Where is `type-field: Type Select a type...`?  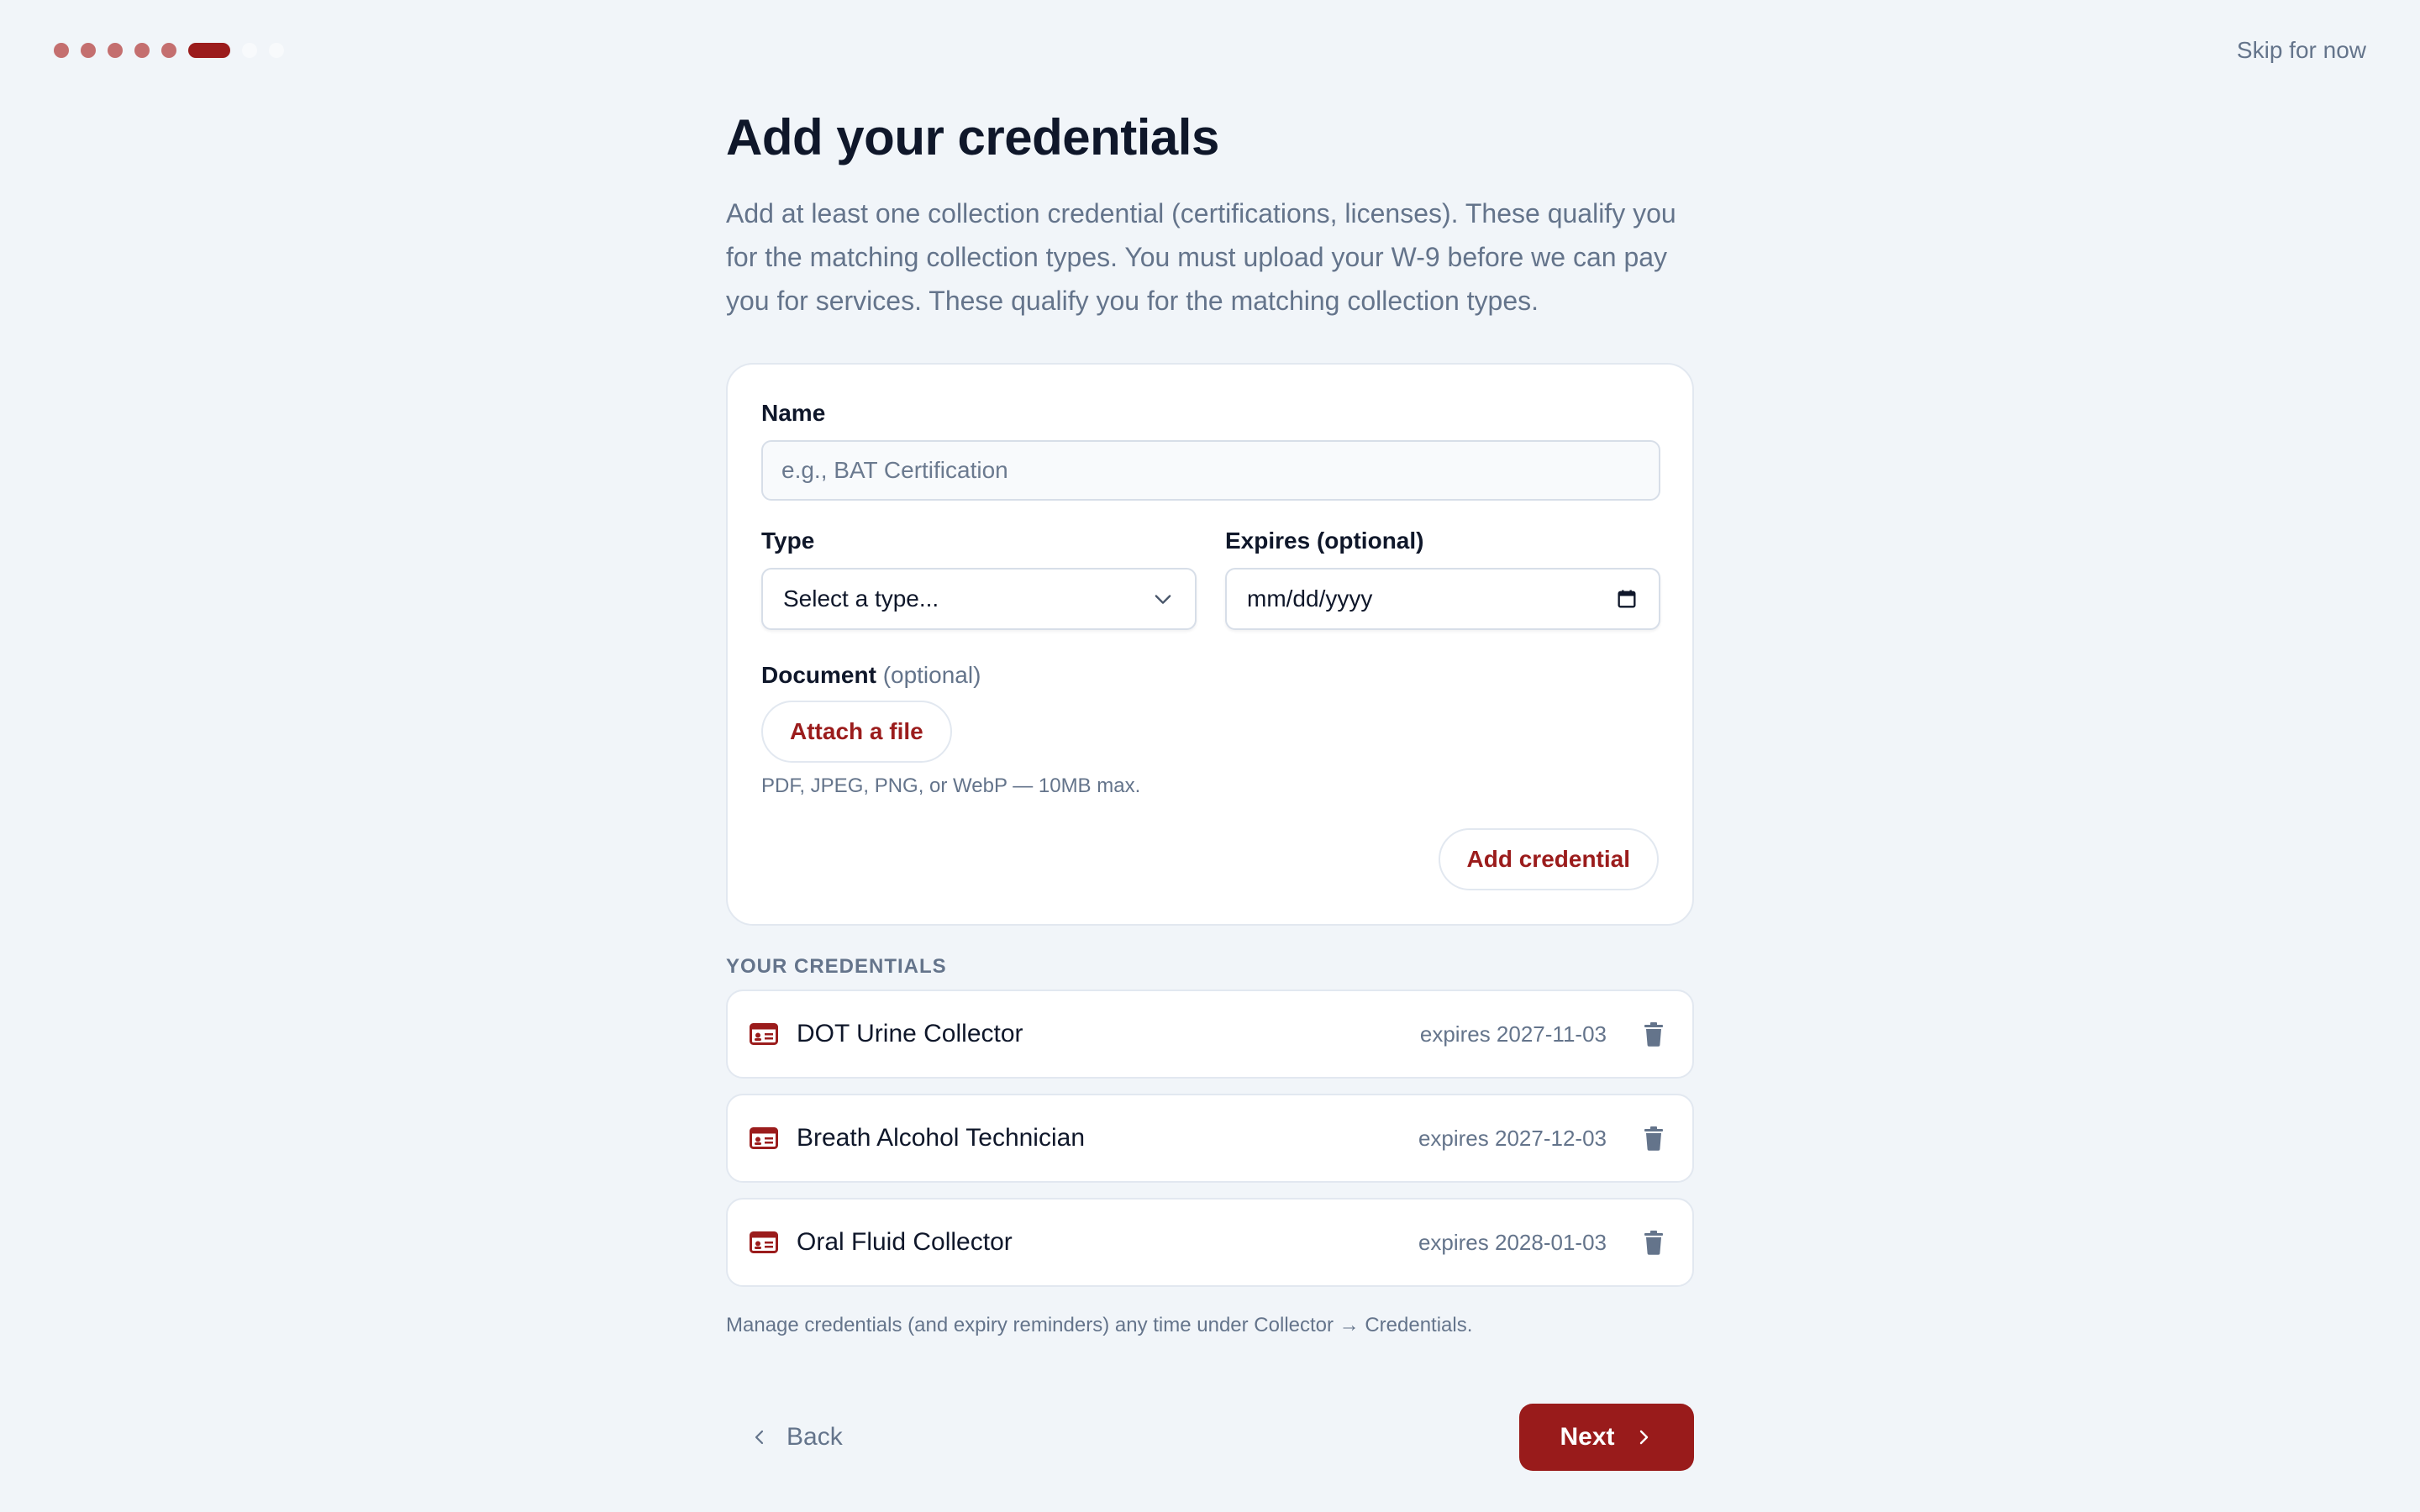
type-field: Type Select a type... is located at coordinates (979, 578).